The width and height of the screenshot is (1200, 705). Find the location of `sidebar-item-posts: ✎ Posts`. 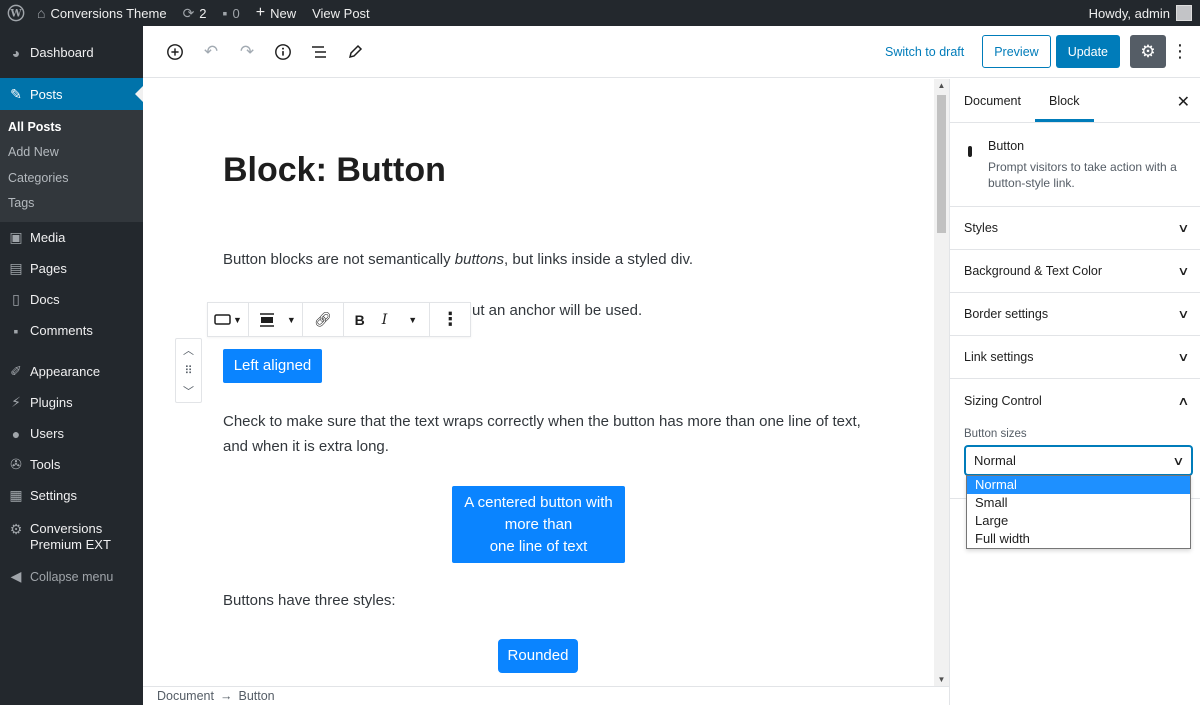

sidebar-item-posts: ✎ Posts is located at coordinates (71, 94).